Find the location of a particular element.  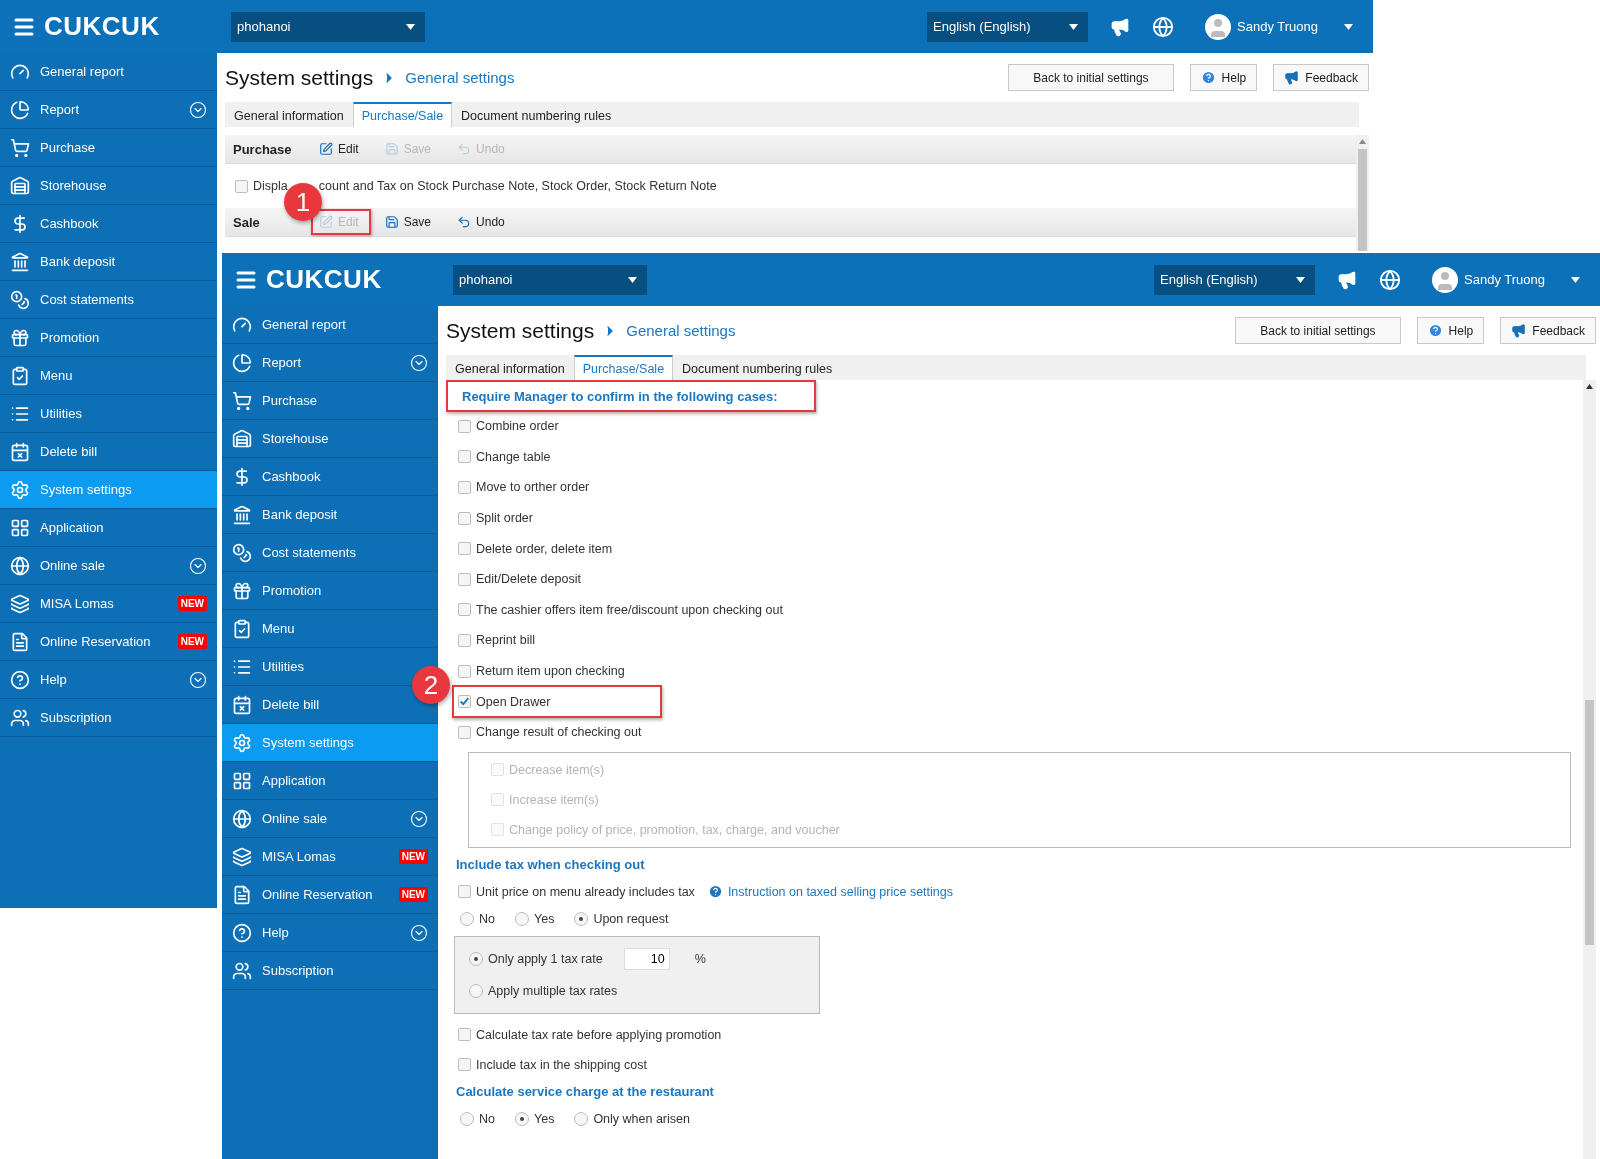

option-label: Displa is located at coordinates (270, 186).